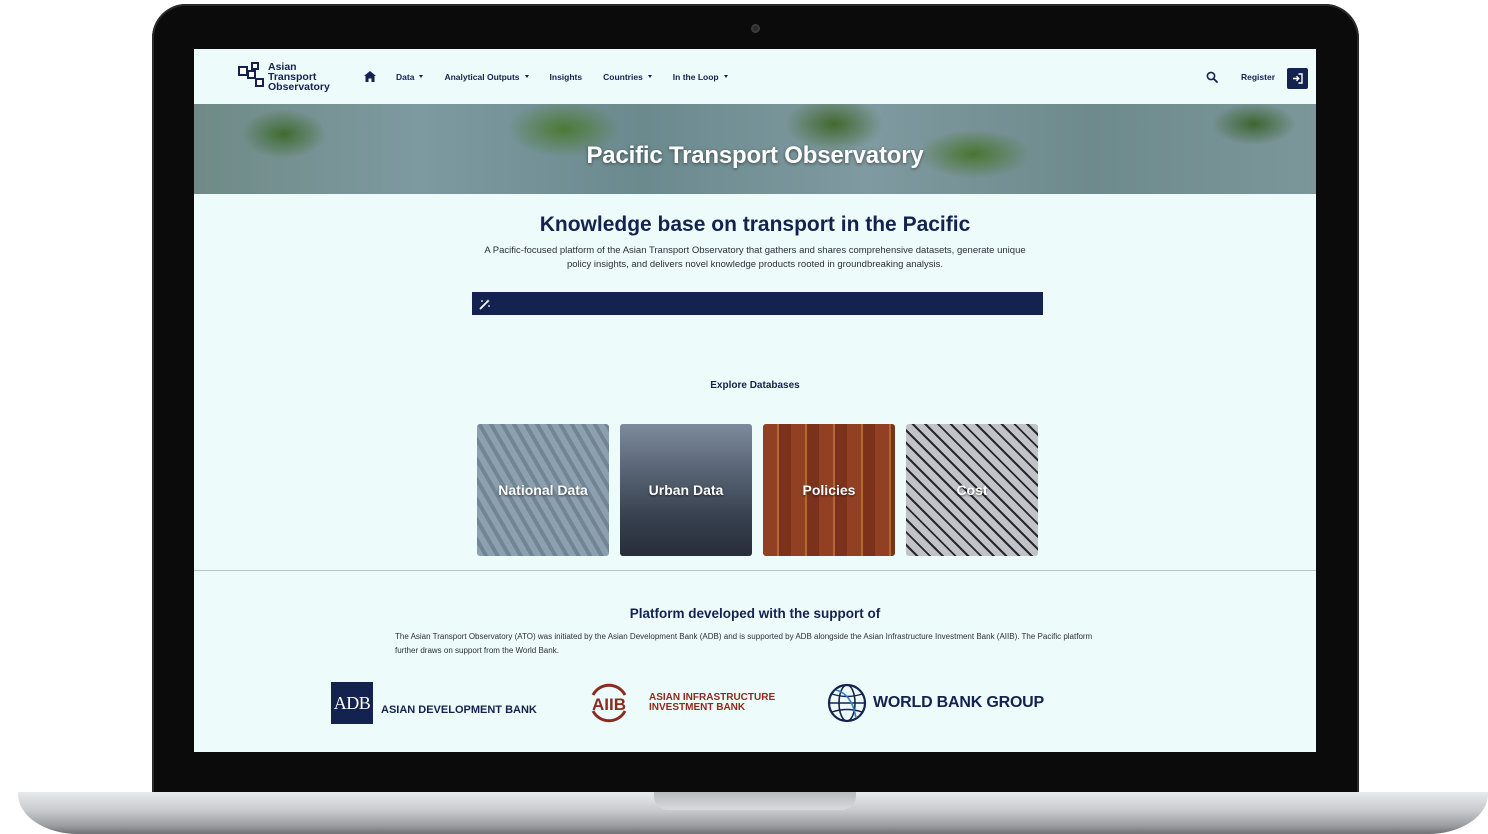 The height and width of the screenshot is (834, 1488). Describe the element at coordinates (847, 703) in the screenshot. I see `world-bank-globe-icon` at that location.